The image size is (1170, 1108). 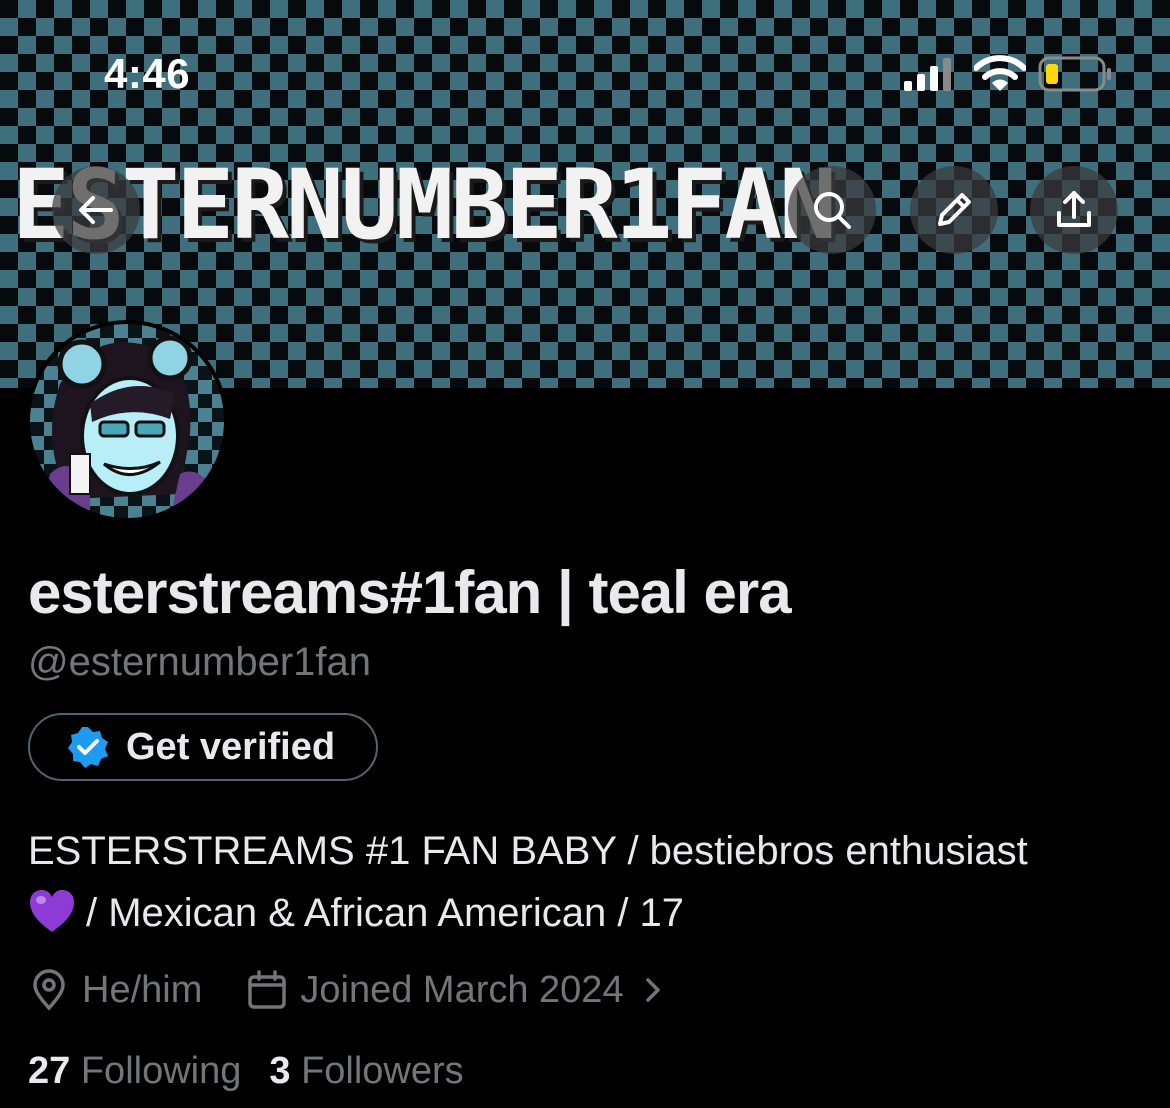 What do you see at coordinates (267, 989) in the screenshot?
I see `calendar-icon` at bounding box center [267, 989].